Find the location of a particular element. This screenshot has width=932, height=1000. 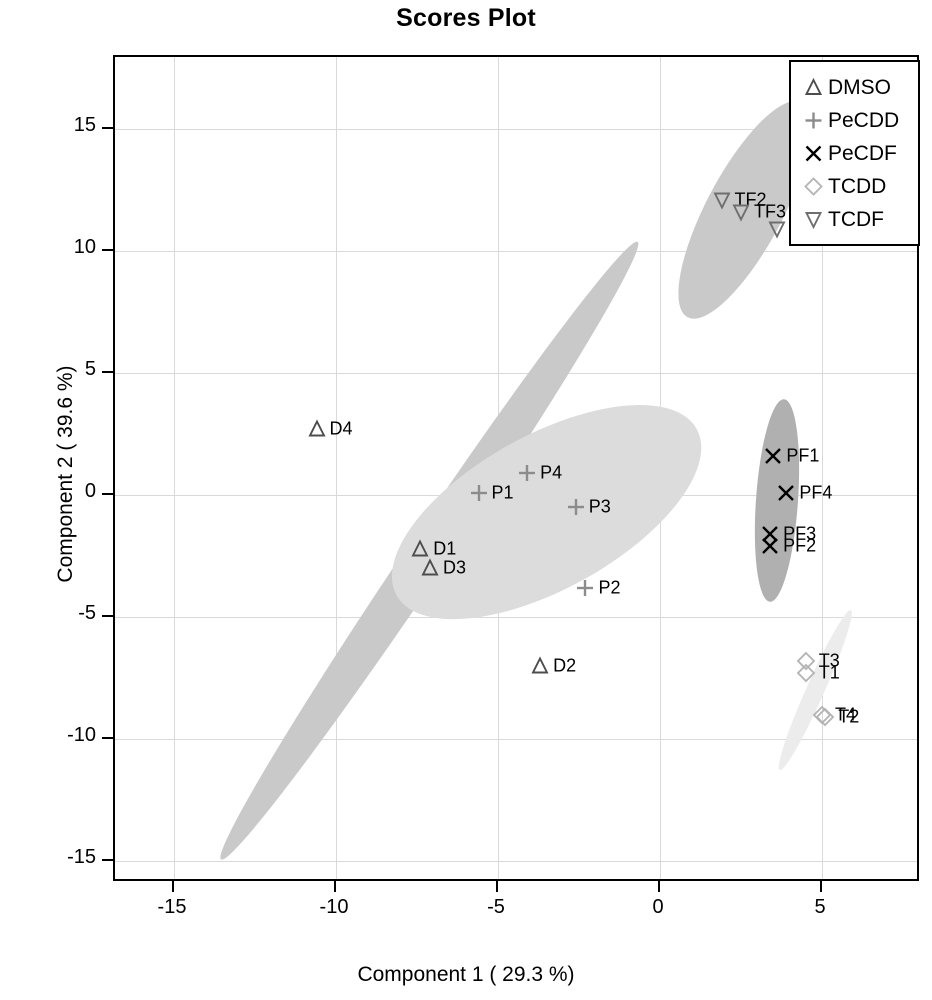

data-point-label: D2 is located at coordinates (565, 665).